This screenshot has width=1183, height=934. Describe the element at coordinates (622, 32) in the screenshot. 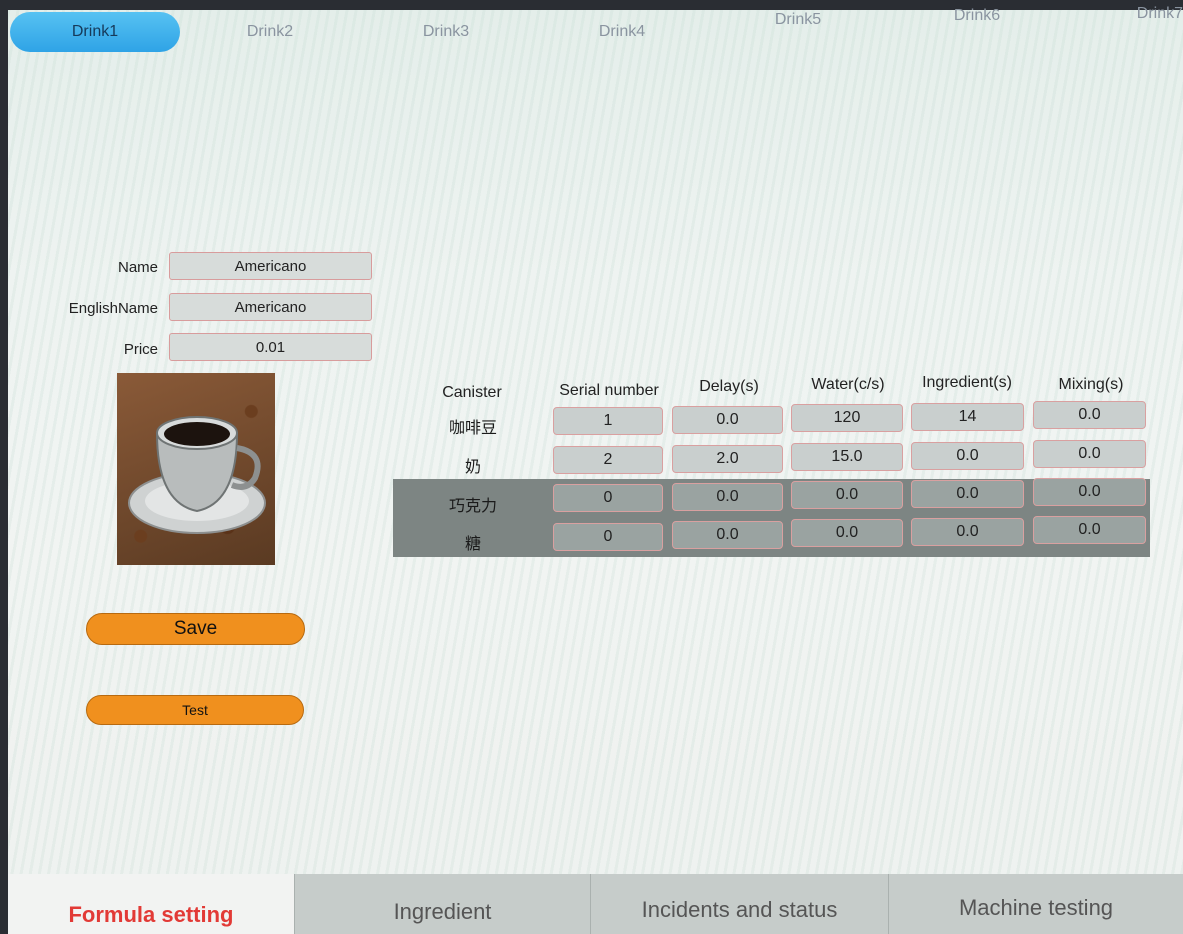

I see `tab-drink4: Drink4` at that location.